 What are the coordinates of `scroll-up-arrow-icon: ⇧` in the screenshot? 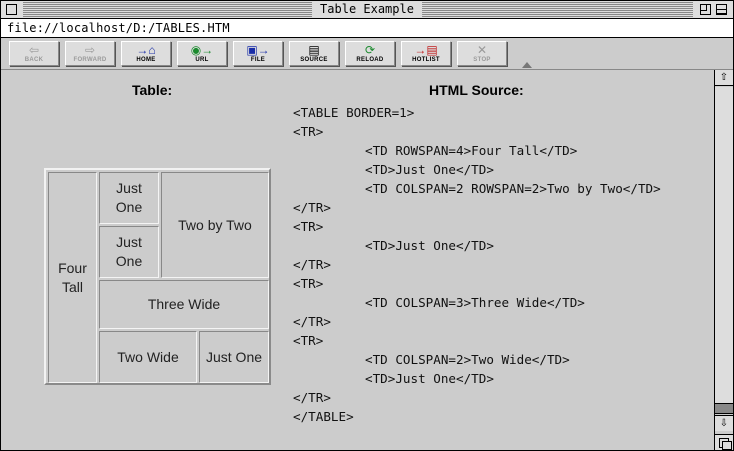 It's located at (724, 78).